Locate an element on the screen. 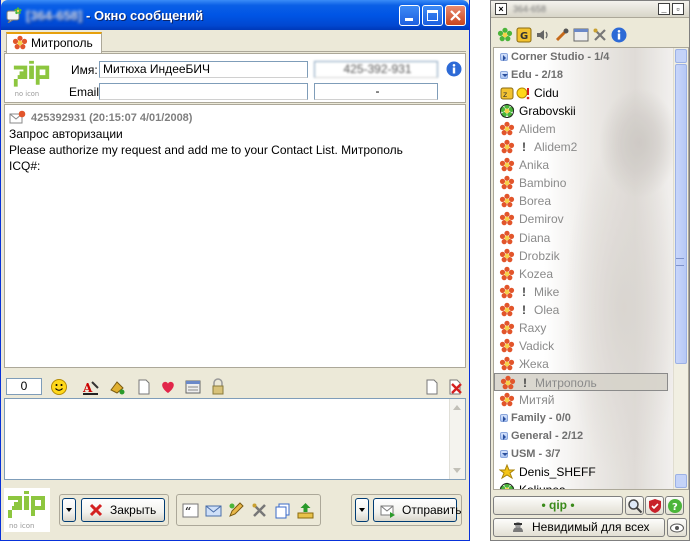 Image resolution: width=690 pixels, height=541 pixels. close-icon: × is located at coordinates (501, 9).